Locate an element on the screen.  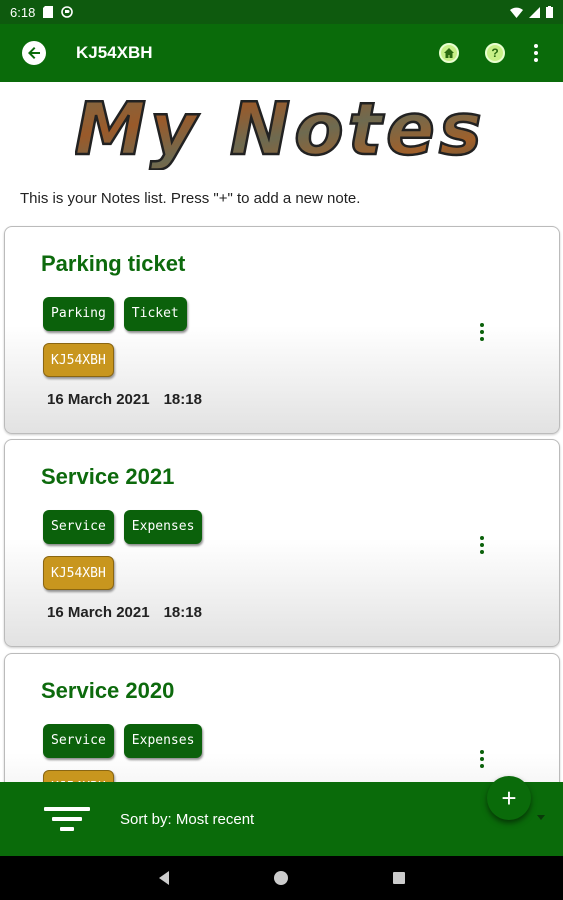
note-title: Parking ticket is located at coordinates (113, 263).